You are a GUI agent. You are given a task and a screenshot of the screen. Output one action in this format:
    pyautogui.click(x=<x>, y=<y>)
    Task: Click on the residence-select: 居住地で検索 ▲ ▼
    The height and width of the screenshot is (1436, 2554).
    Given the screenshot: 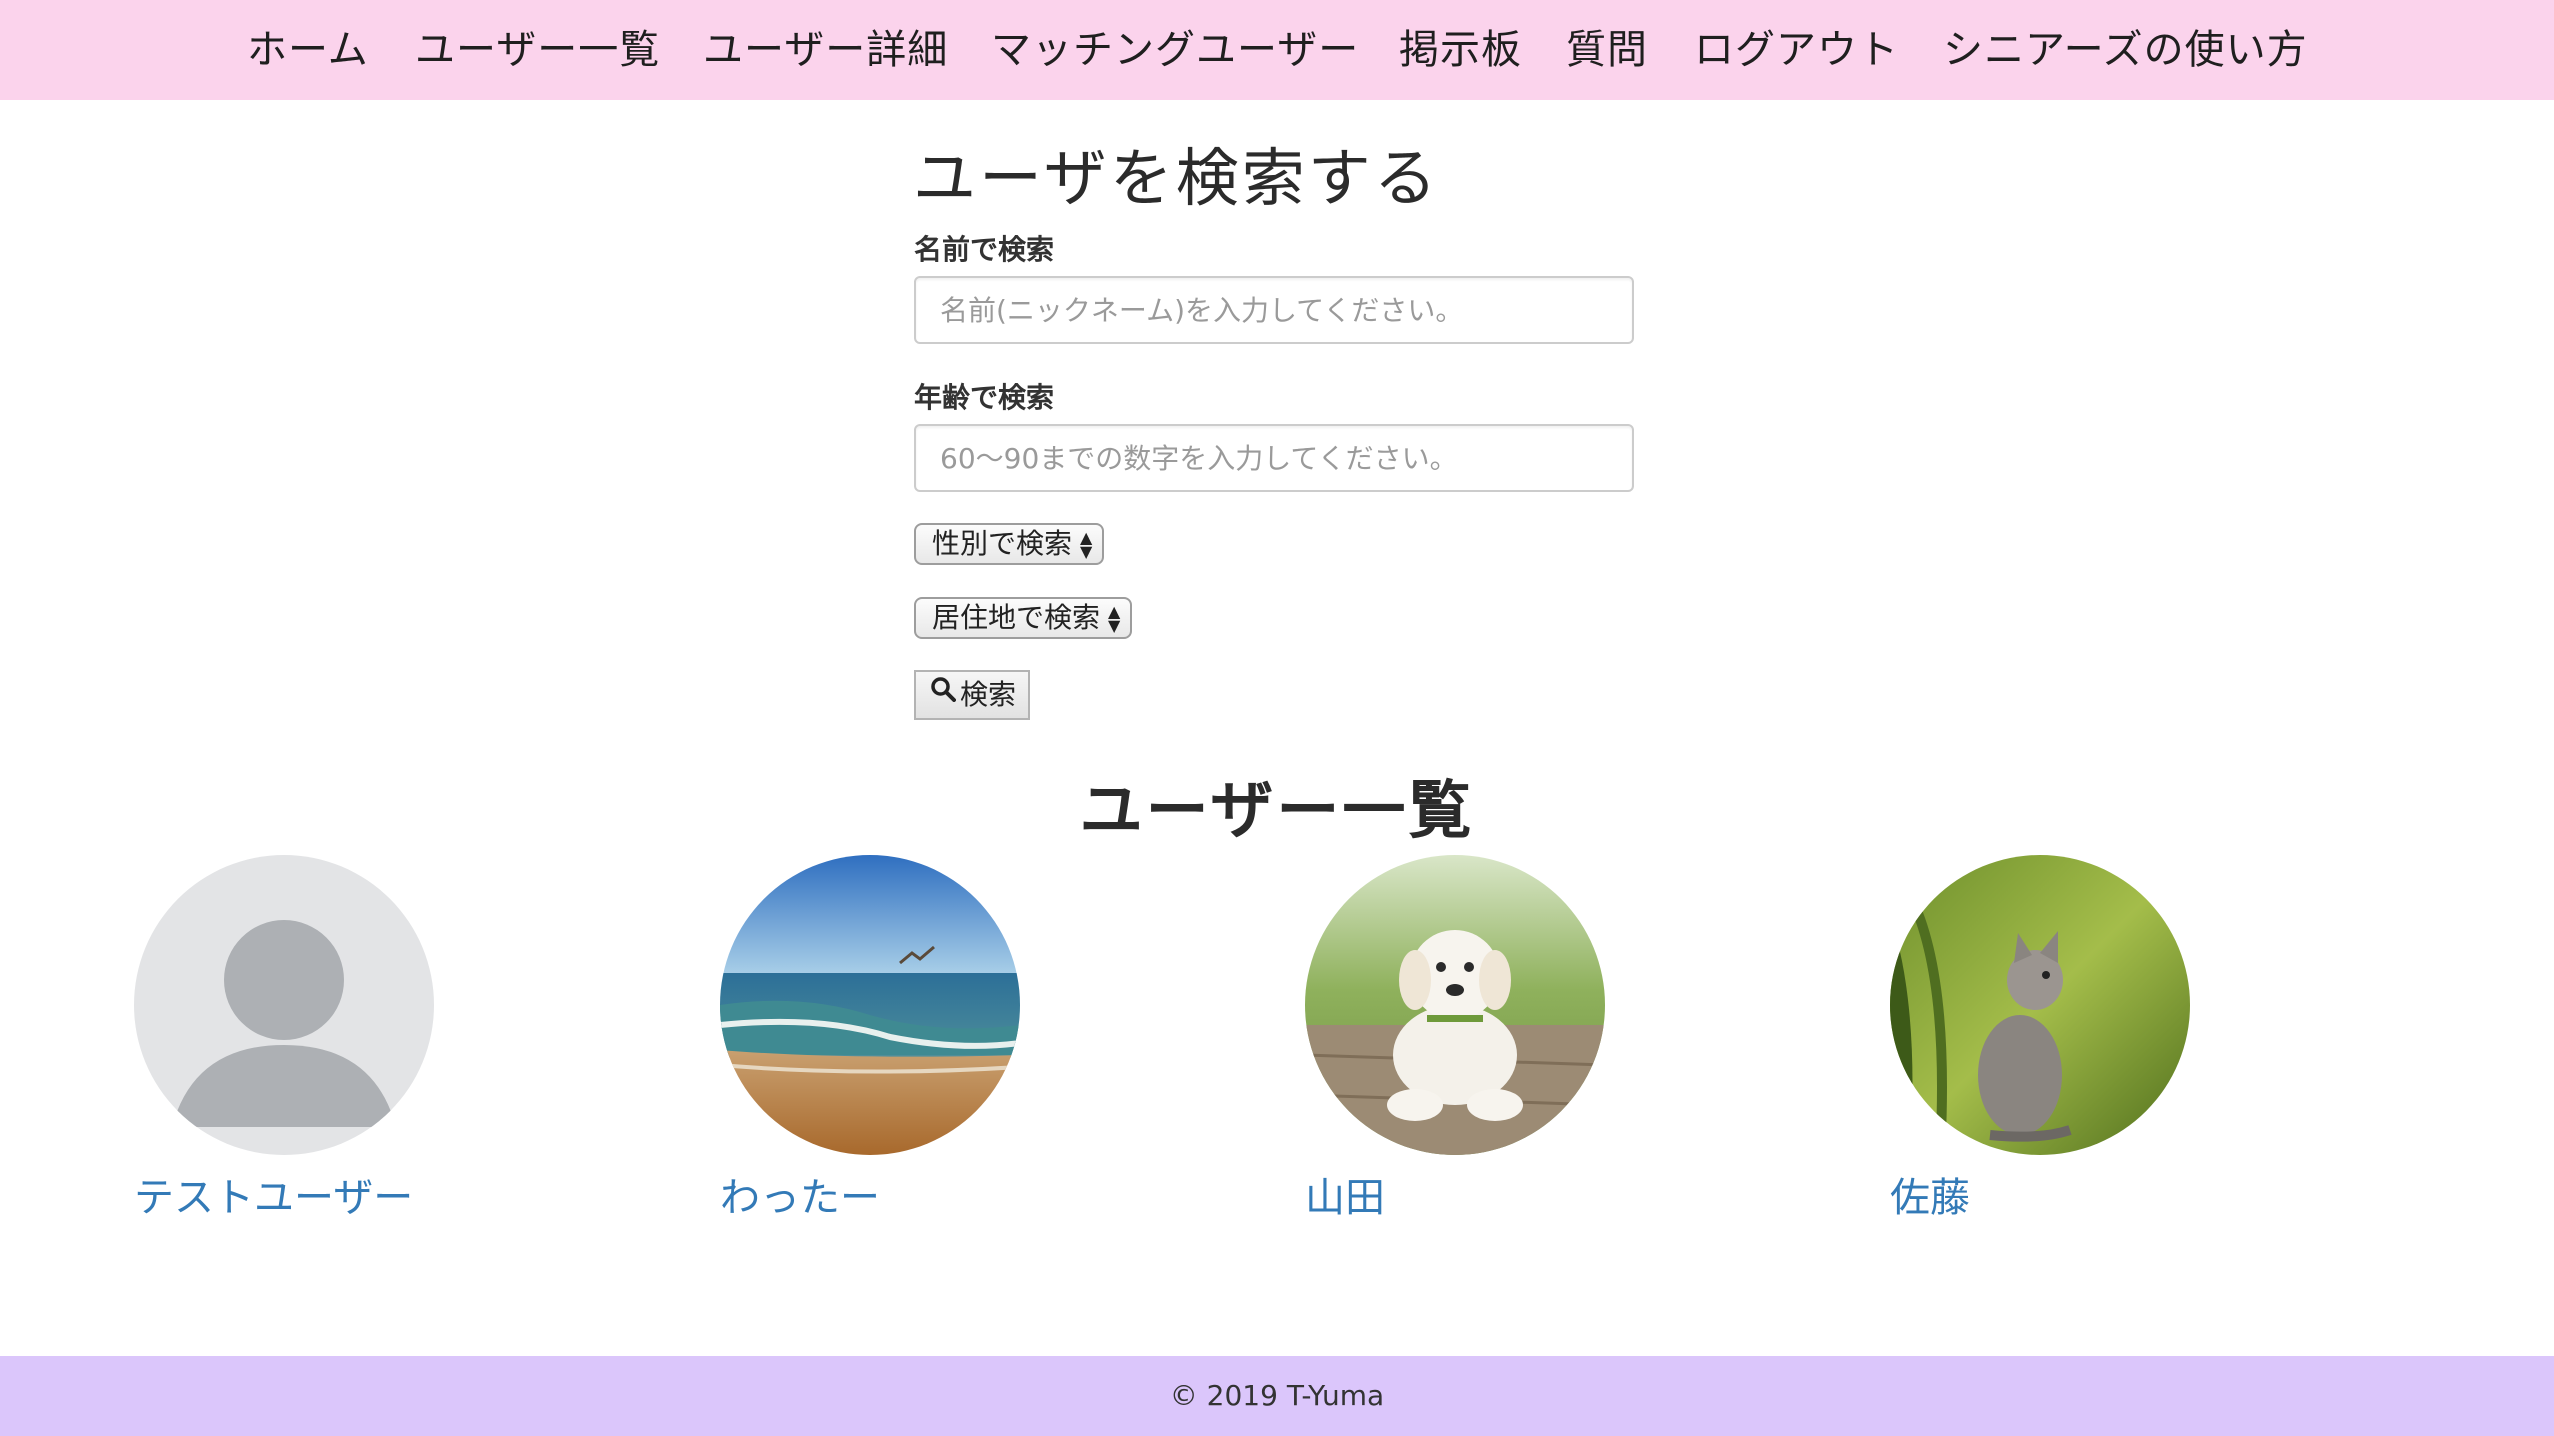 What is the action you would take?
    pyautogui.click(x=1023, y=618)
    